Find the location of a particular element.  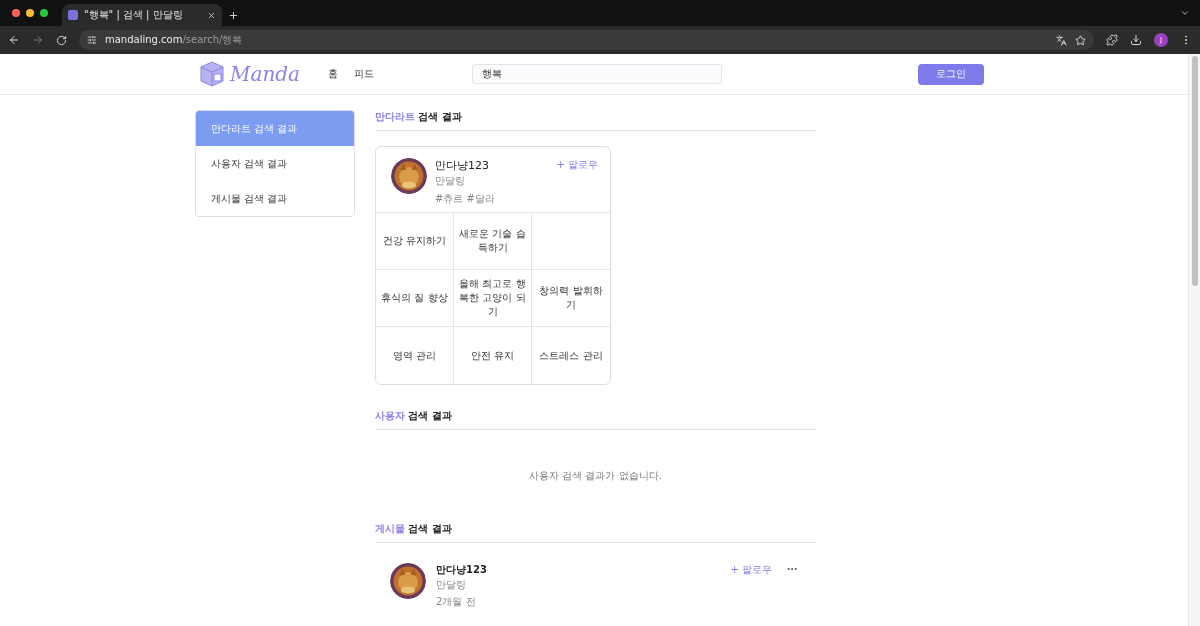

back-icon is located at coordinates (14, 40).